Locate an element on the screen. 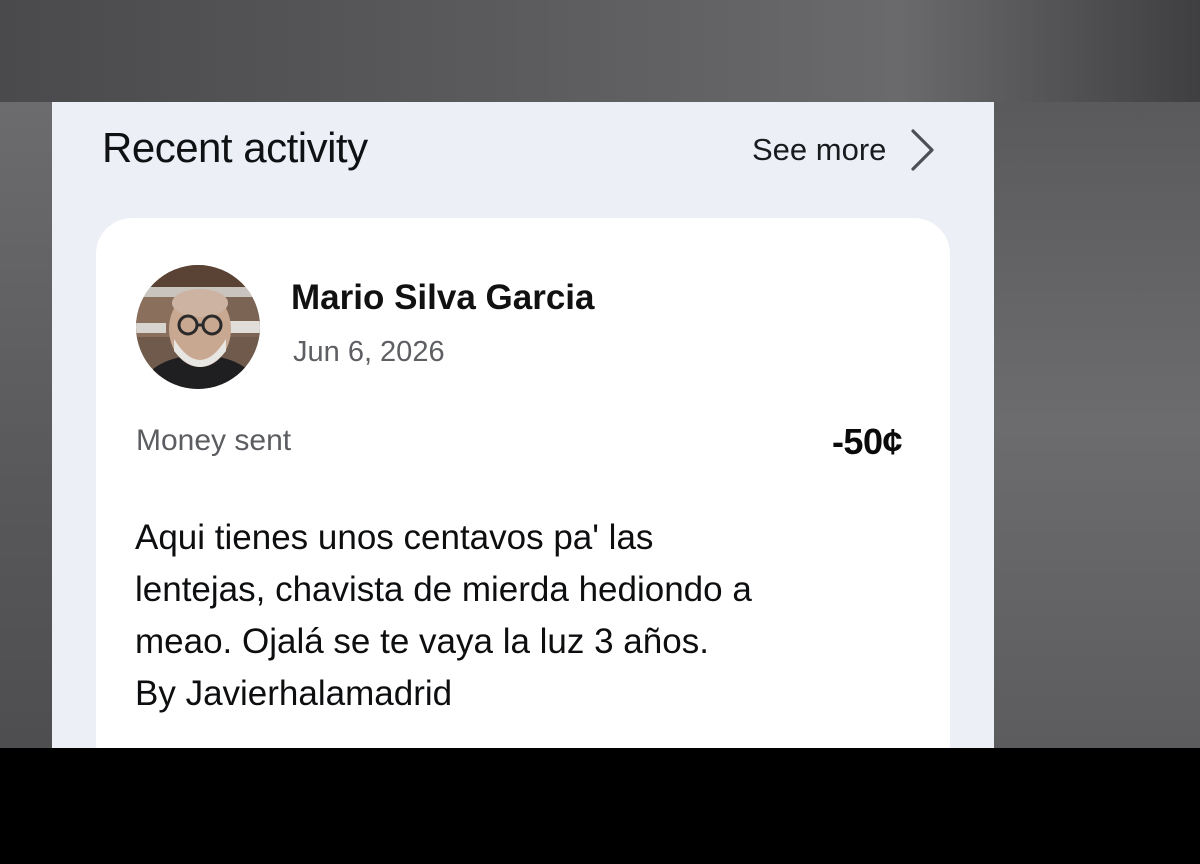  transaction-amount: -50¢ is located at coordinates (867, 441).